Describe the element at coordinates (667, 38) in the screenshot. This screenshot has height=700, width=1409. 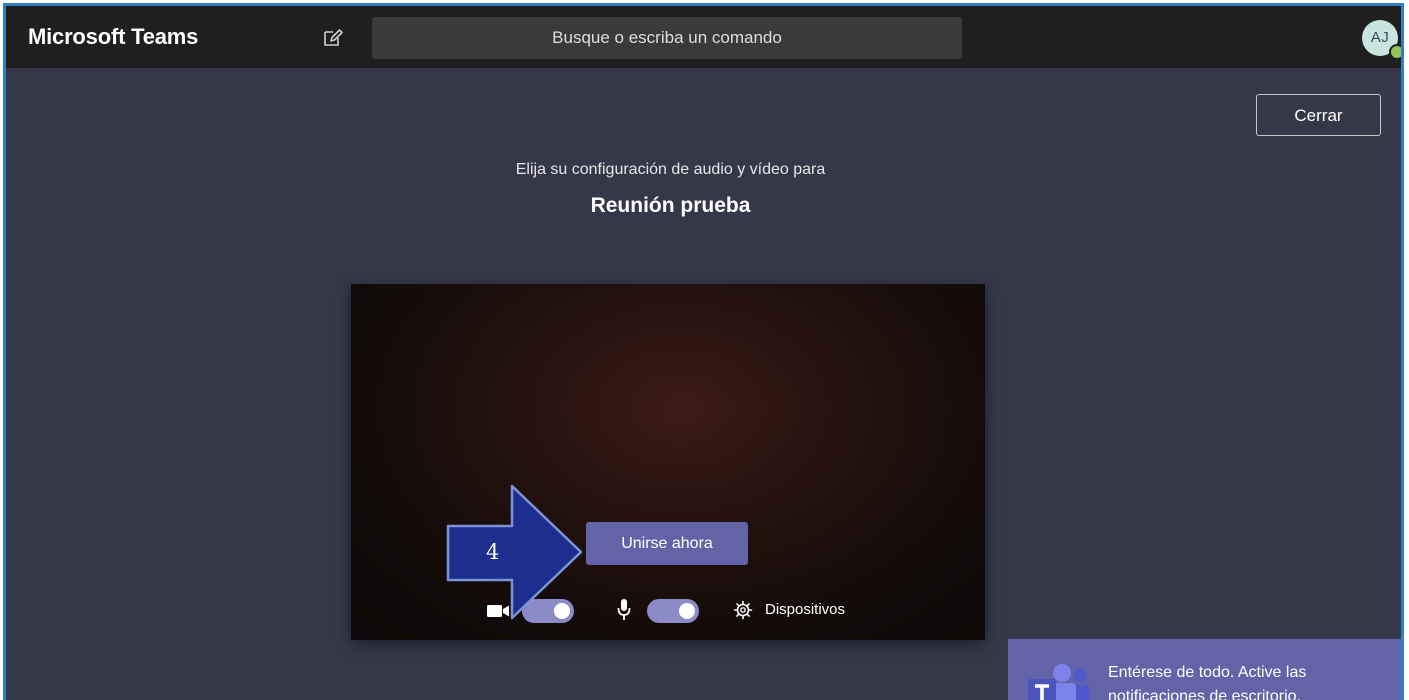
I see `search-input: Busque o escriba un comando` at that location.